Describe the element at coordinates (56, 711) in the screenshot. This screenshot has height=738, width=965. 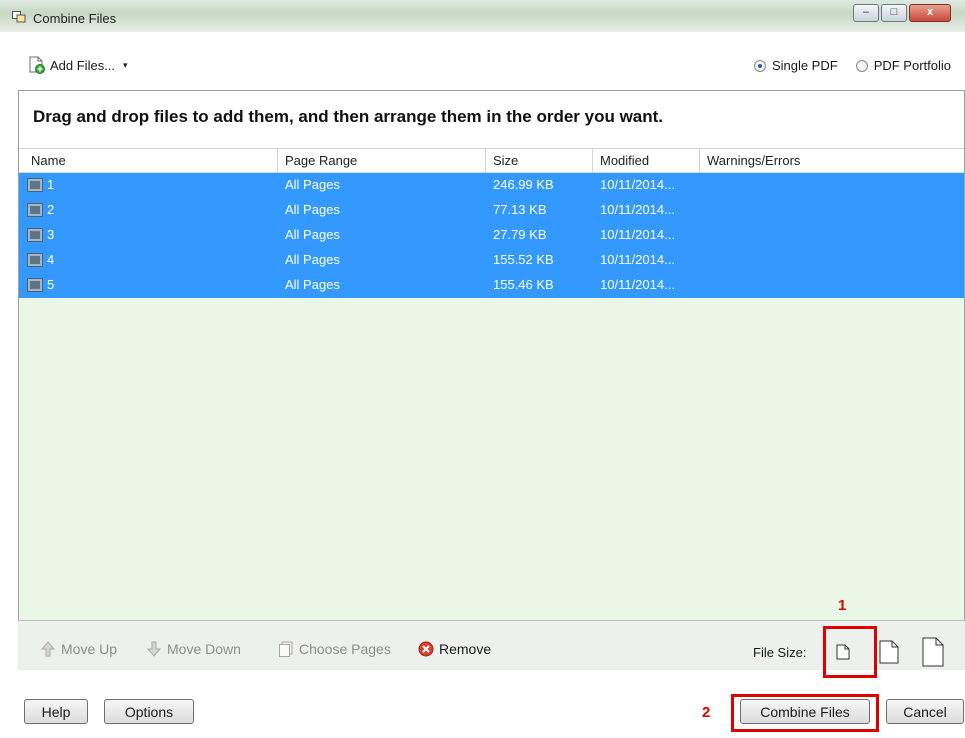
I see `help-button: Help` at that location.